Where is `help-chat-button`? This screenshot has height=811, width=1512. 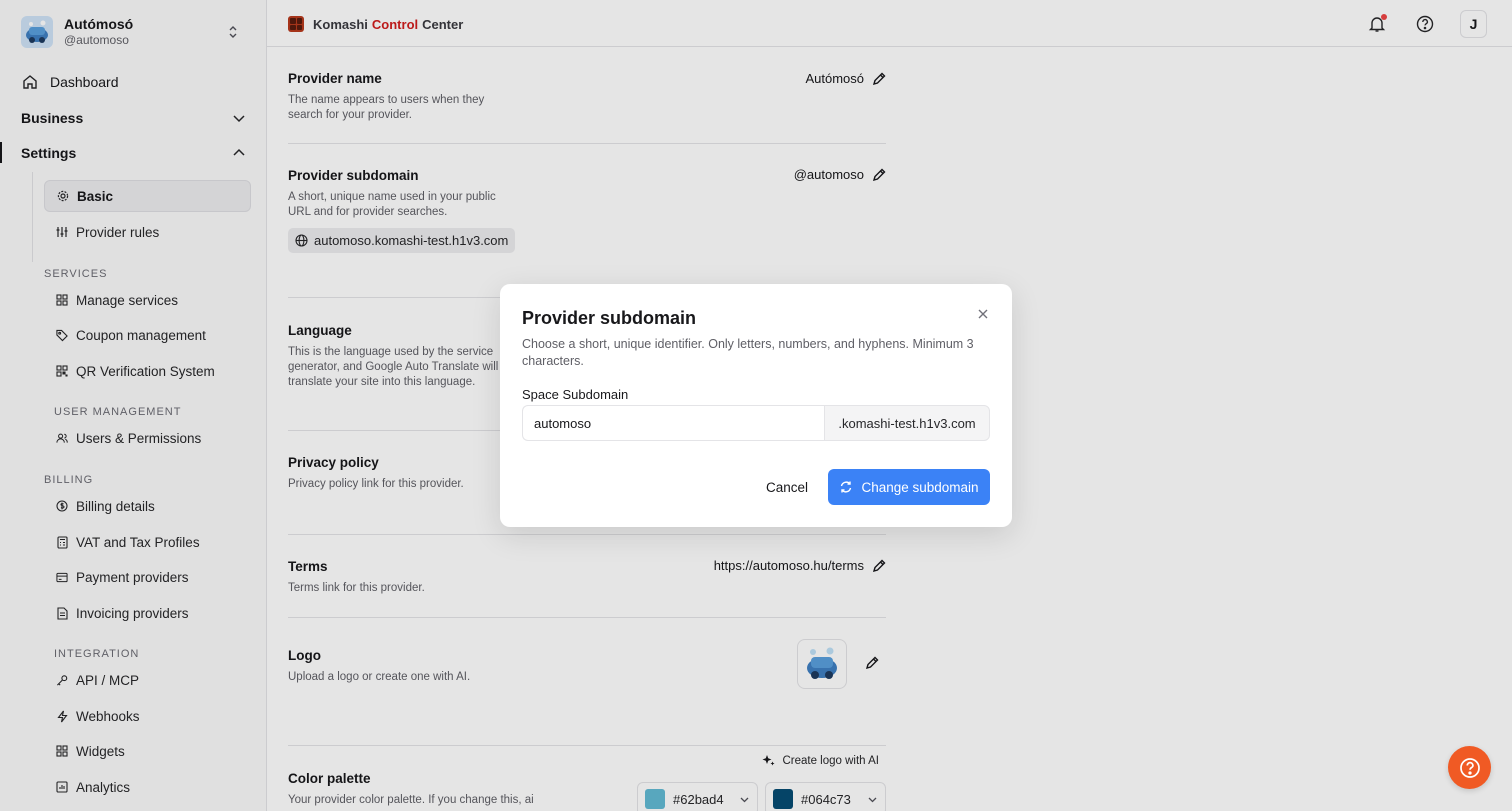 help-chat-button is located at coordinates (1469, 767).